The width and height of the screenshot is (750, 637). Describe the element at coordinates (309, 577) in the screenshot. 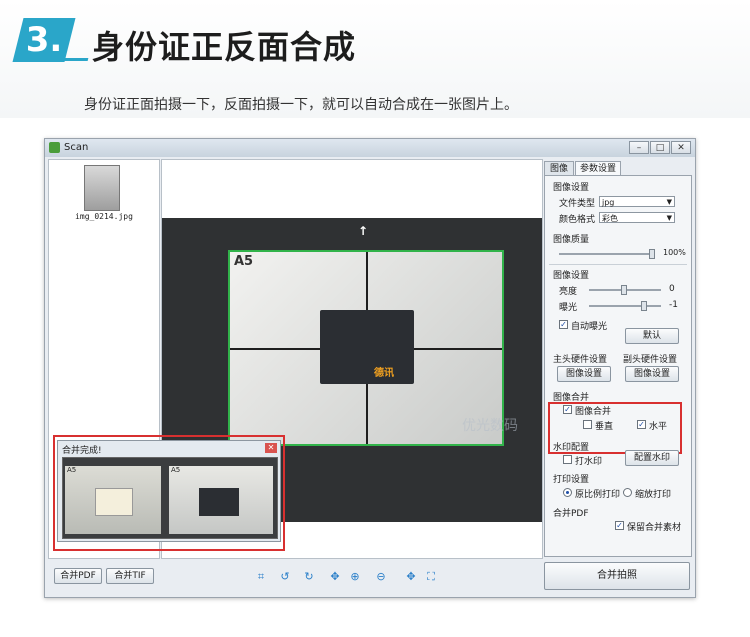

I see `rotate-right-icon: ↻` at that location.